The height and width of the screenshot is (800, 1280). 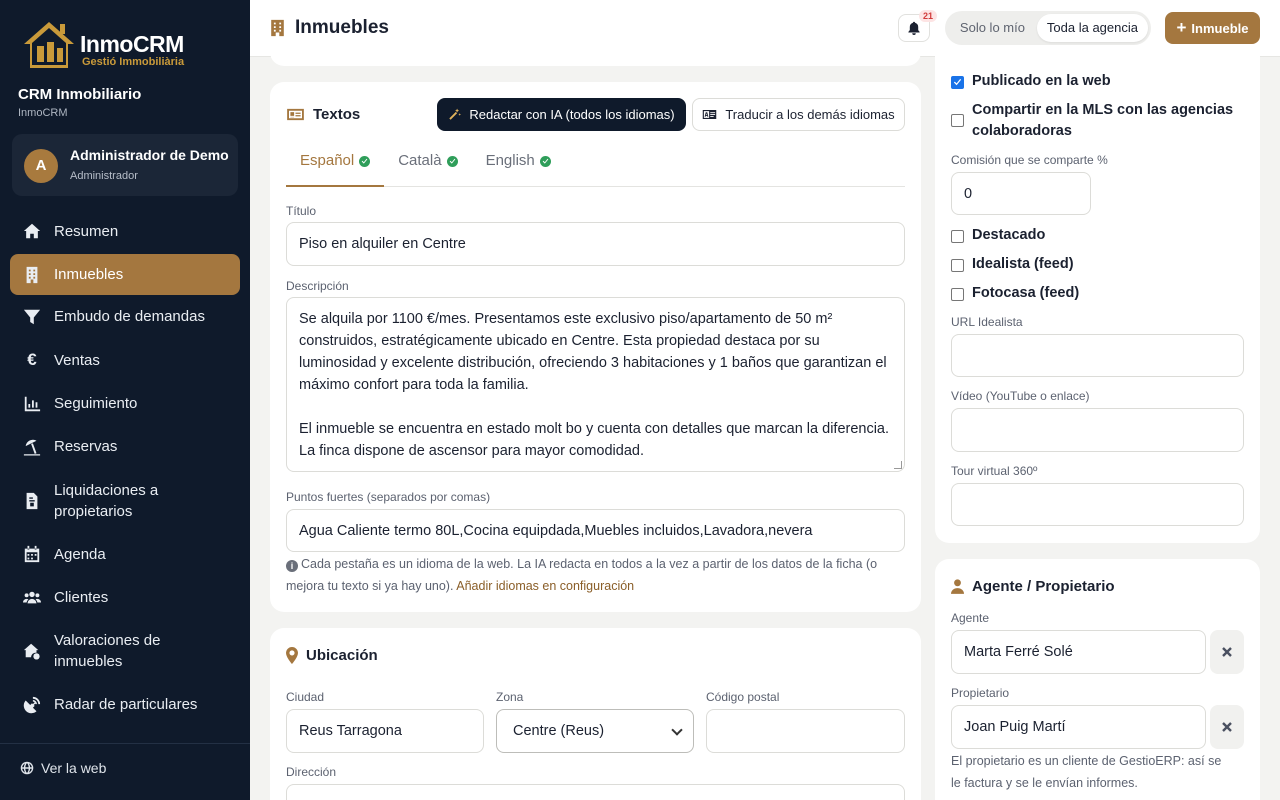 What do you see at coordinates (1009, 235) in the screenshot?
I see `destacado-label: Destacado` at bounding box center [1009, 235].